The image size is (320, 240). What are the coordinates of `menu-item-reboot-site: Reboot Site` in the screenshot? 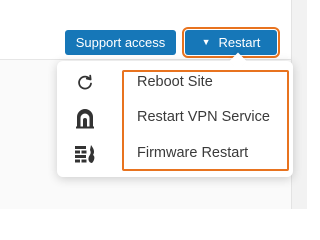 It's located at (175, 82).